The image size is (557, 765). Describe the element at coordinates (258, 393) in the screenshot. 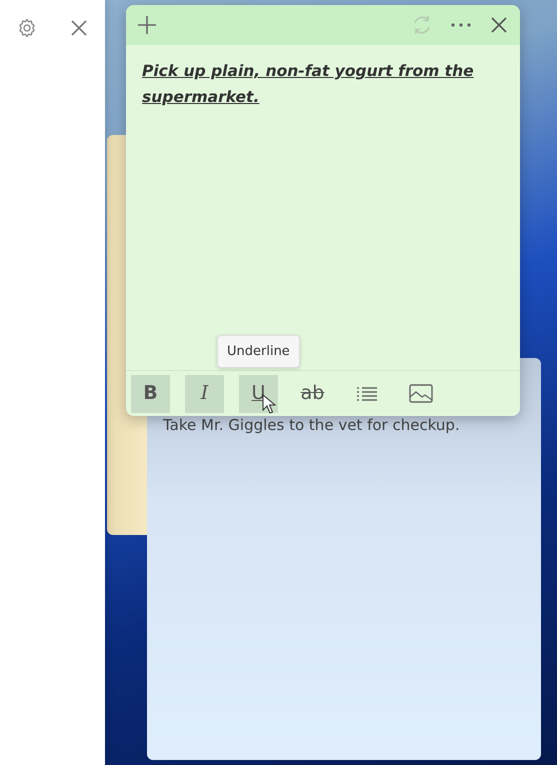

I see `format-button: U` at that location.